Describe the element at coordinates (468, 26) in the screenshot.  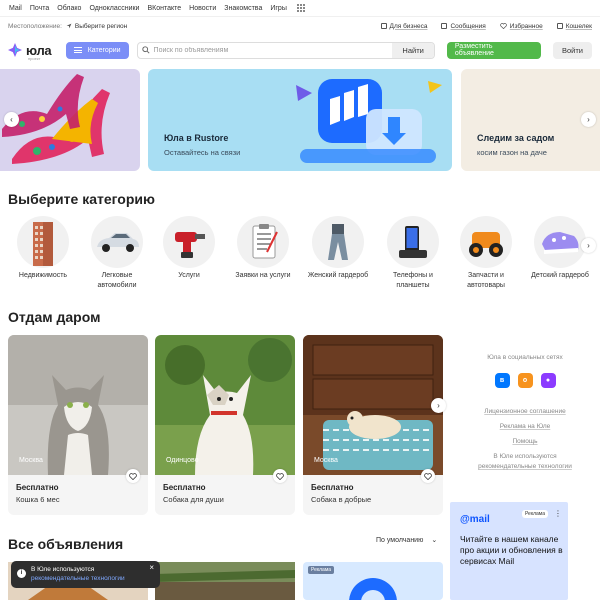
I see `messages-label: Сообщения` at that location.